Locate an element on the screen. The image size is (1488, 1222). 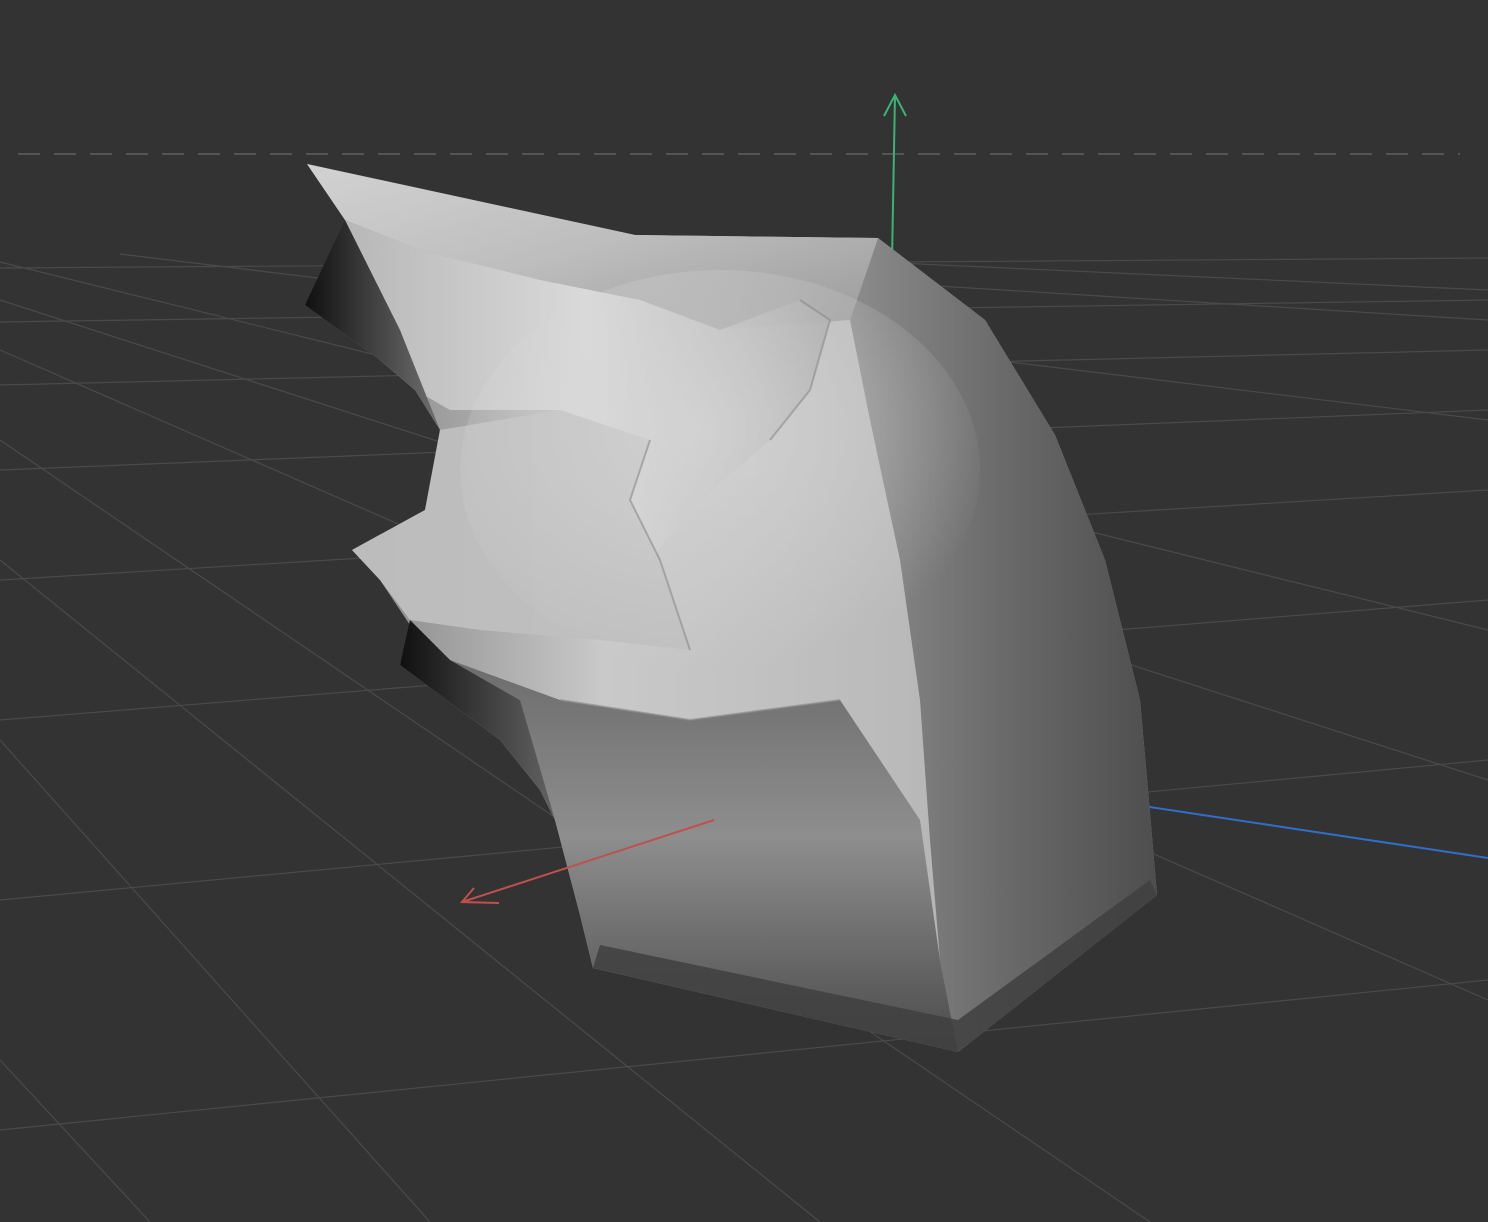
y-axis-line is located at coordinates (893, 177).